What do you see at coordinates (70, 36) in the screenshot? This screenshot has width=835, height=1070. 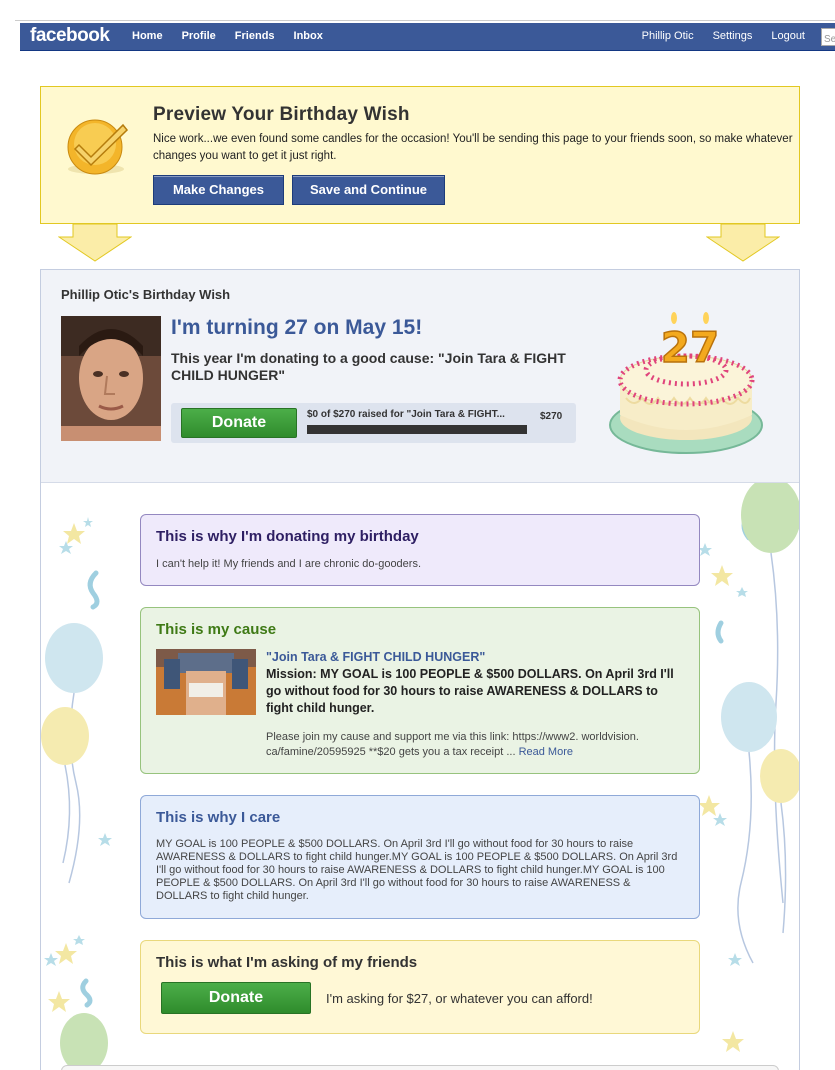 I see `facebook-logo: facebook` at bounding box center [70, 36].